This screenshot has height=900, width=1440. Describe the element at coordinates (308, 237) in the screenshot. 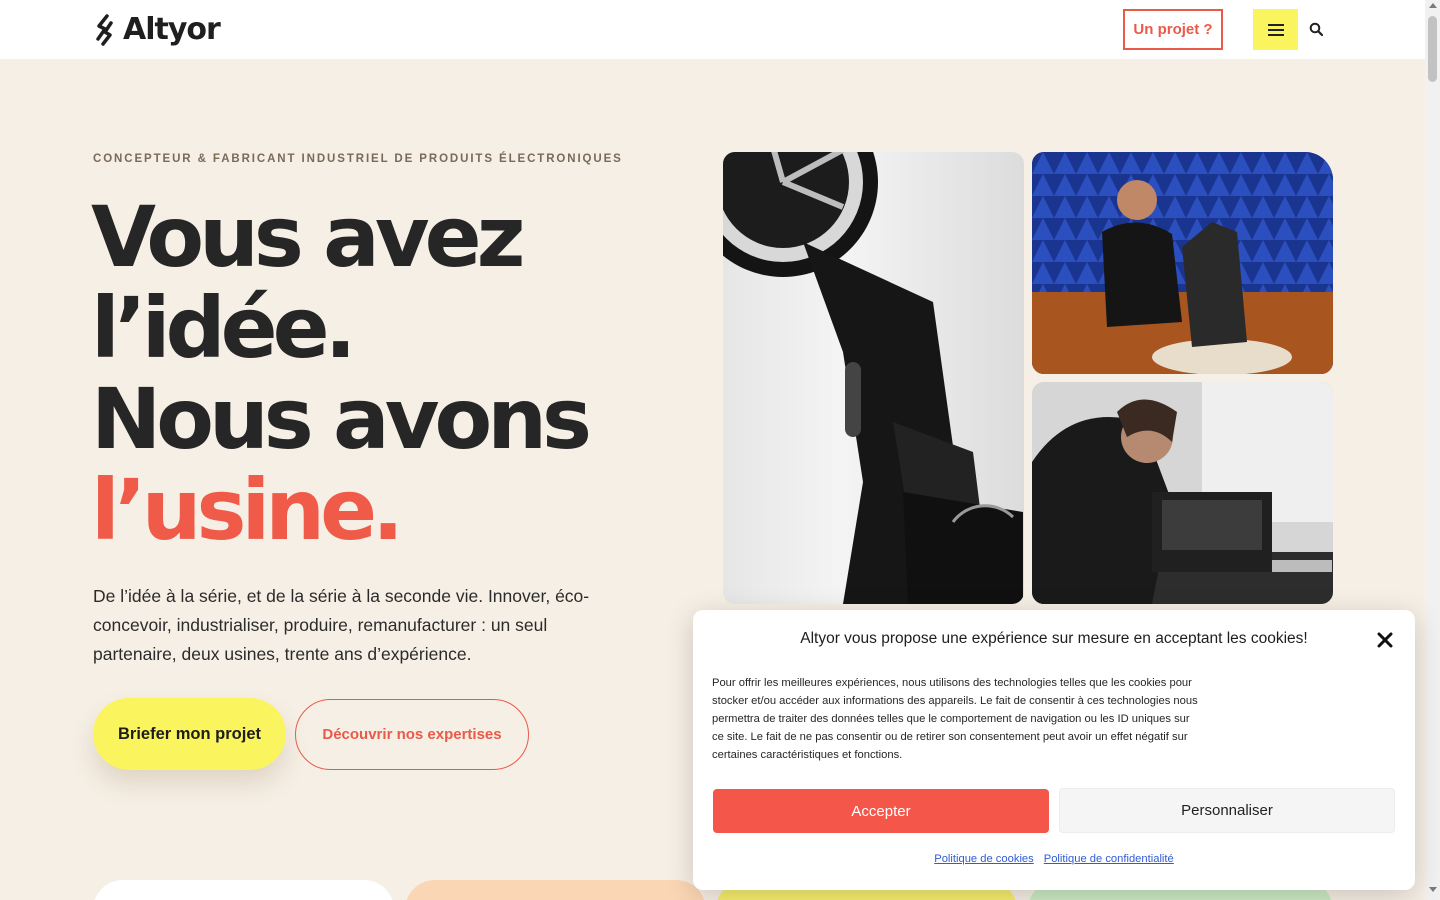

I see `headline-line-1: Vous avez` at that location.